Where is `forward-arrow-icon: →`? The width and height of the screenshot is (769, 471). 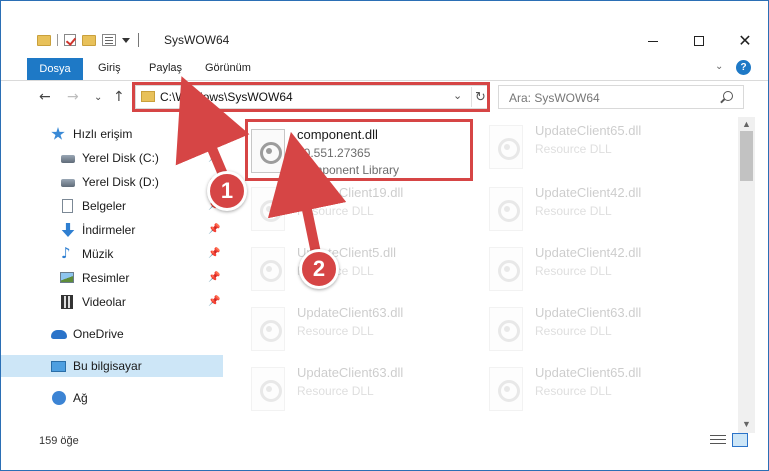
forward-arrow-icon: → is located at coordinates (73, 97).